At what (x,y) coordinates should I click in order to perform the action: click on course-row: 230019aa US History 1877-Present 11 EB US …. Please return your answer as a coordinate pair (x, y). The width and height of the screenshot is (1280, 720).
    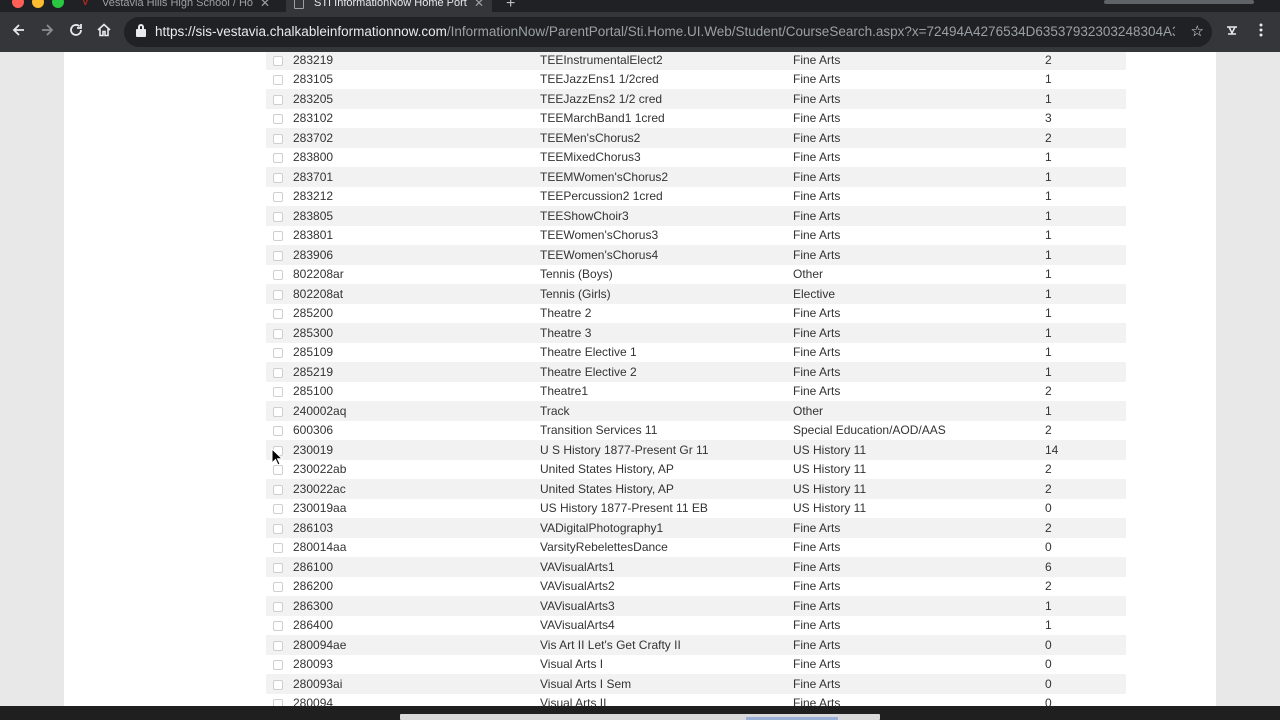
    Looking at the image, I should click on (696, 508).